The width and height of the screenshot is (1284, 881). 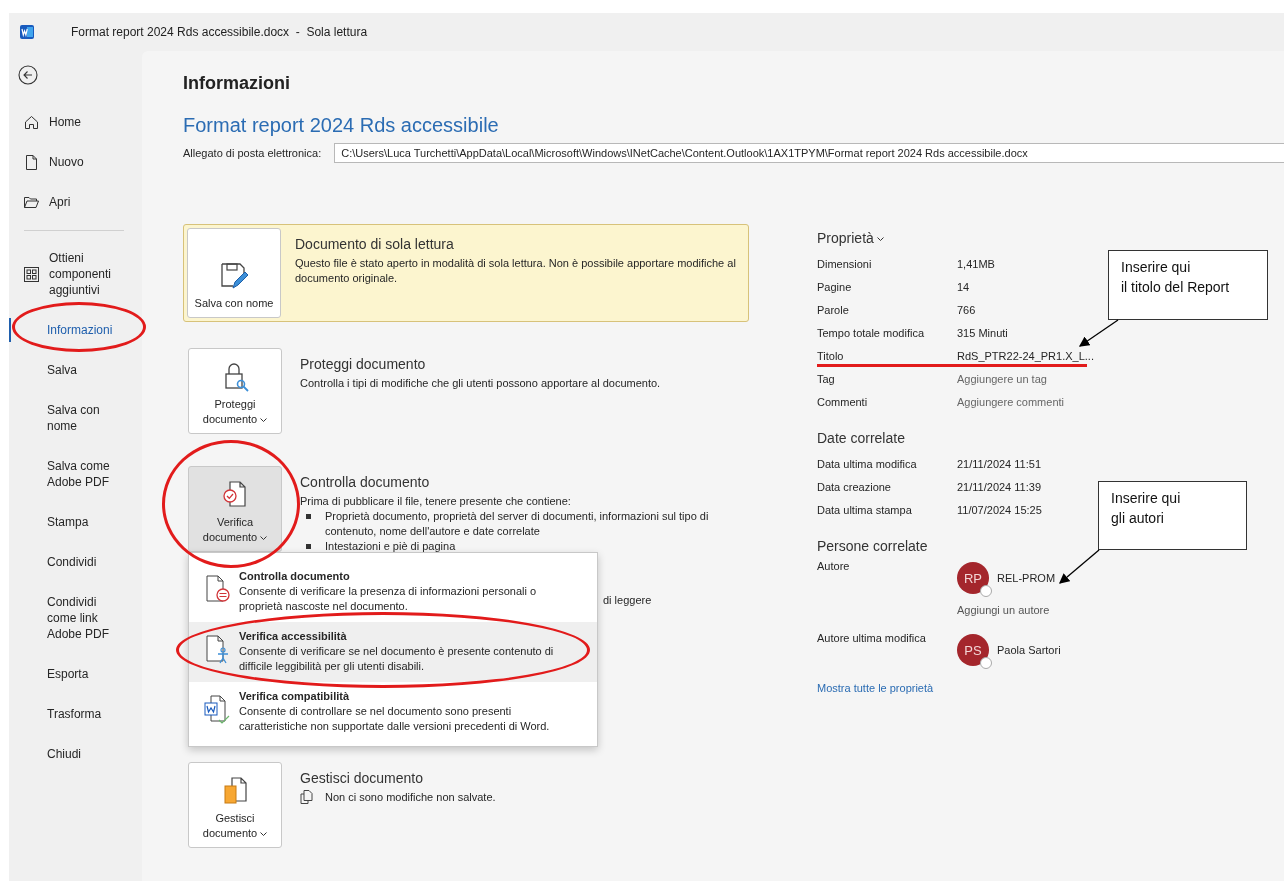 What do you see at coordinates (999, 486) in the screenshot?
I see `date-value: 21/11/2024 11:39` at bounding box center [999, 486].